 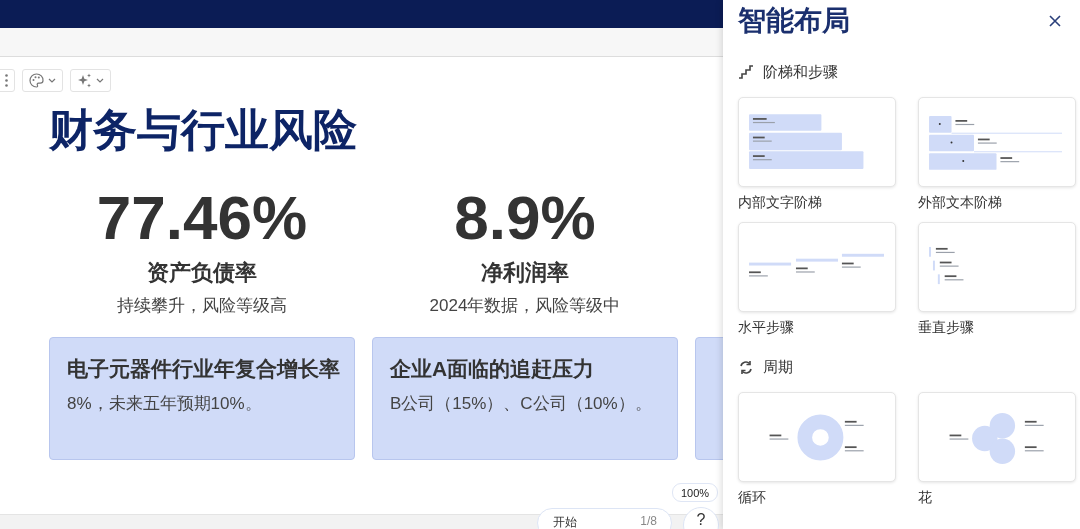 I want to click on close-icon, so click(x=1055, y=21).